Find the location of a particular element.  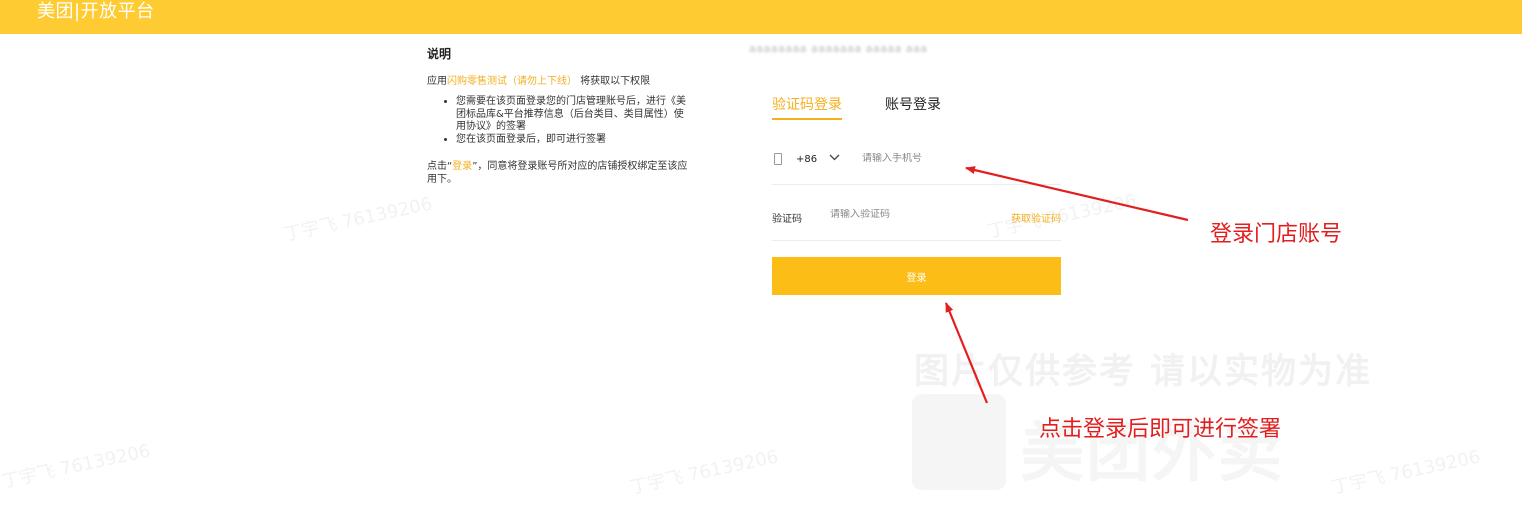

top-bar: 美团|开放平台 is located at coordinates (761, 17).